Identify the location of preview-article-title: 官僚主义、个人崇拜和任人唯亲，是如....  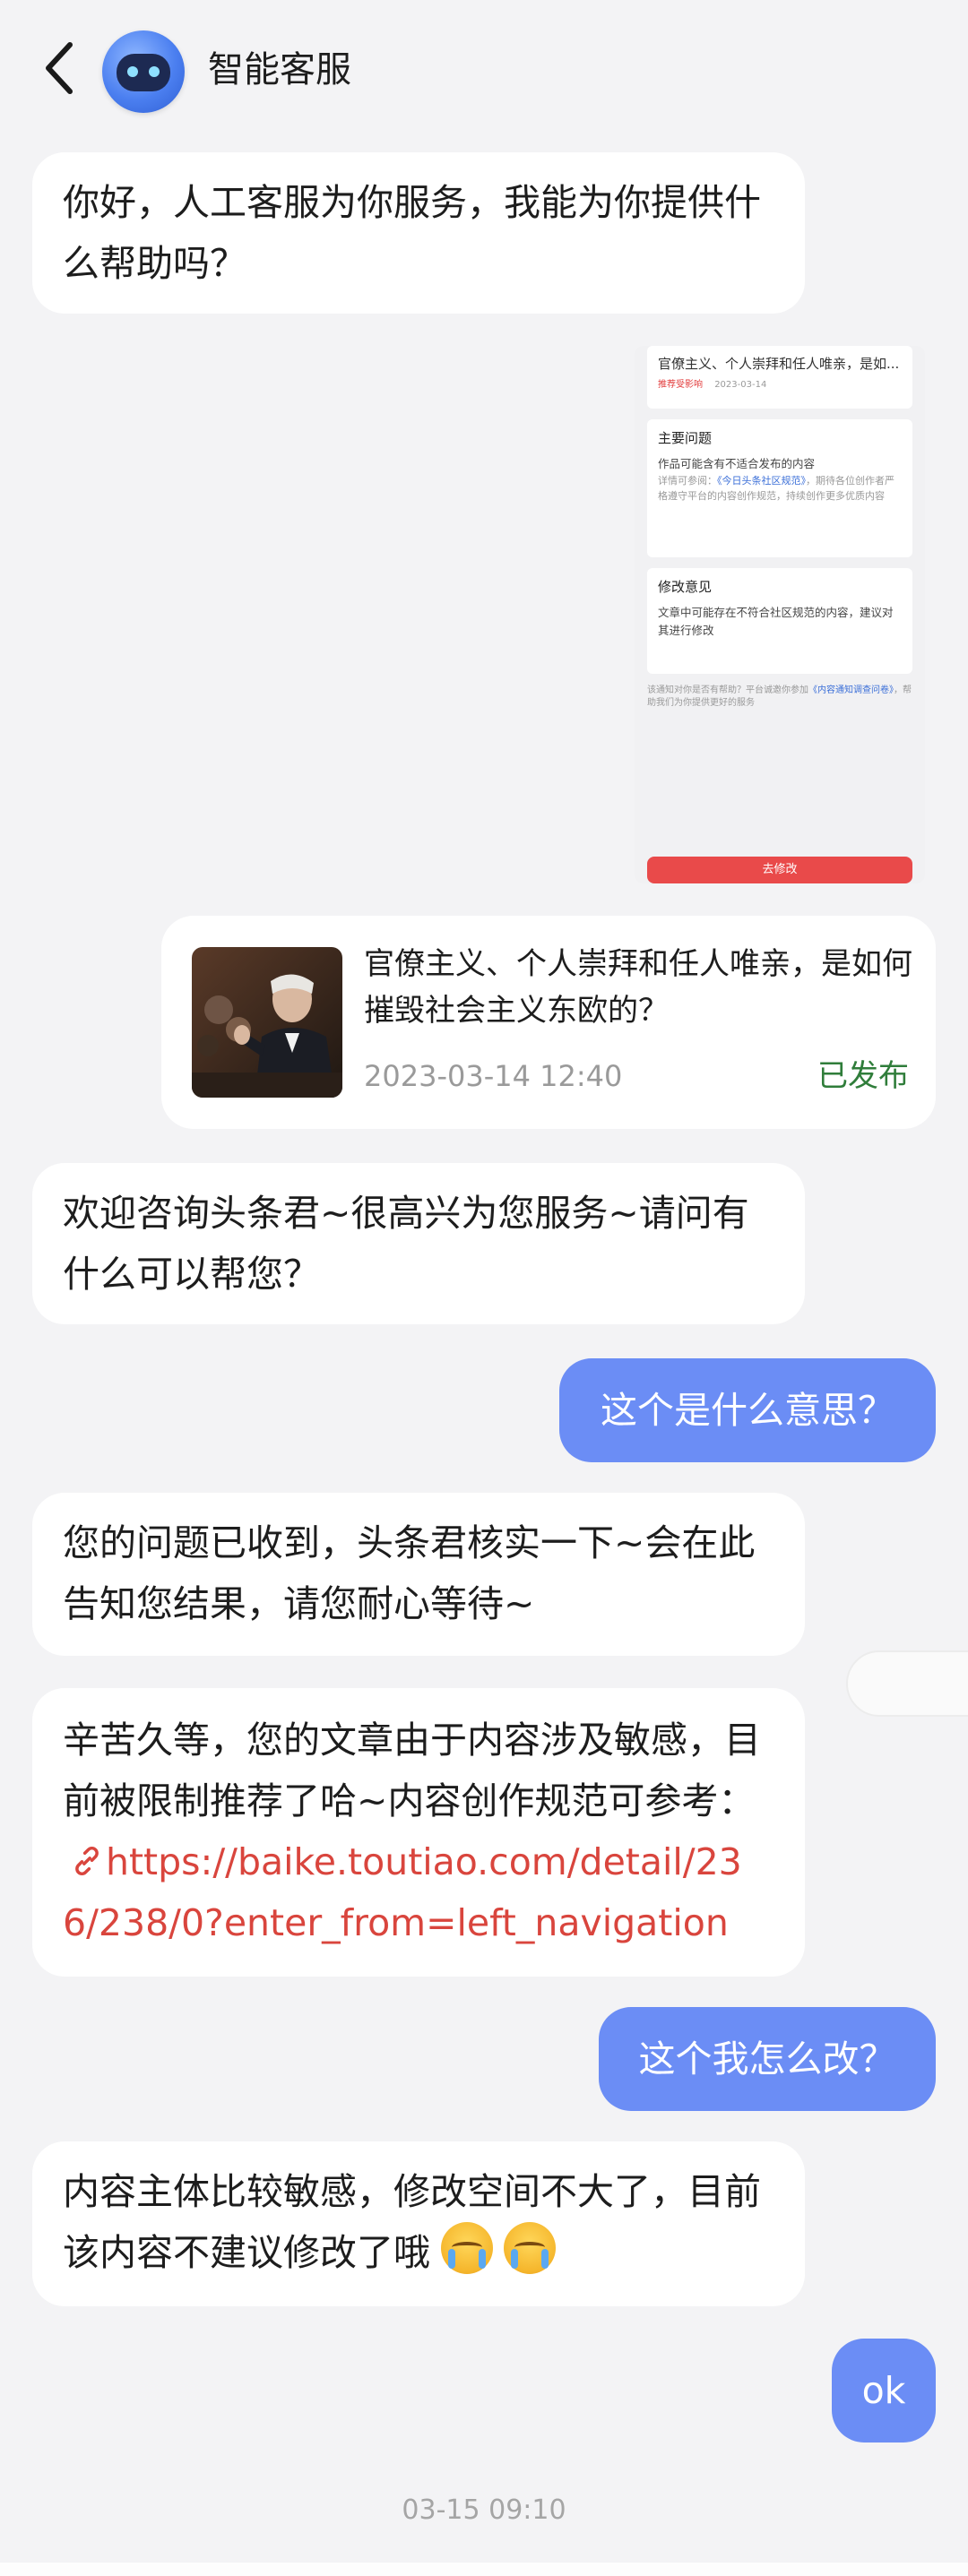
(779, 364).